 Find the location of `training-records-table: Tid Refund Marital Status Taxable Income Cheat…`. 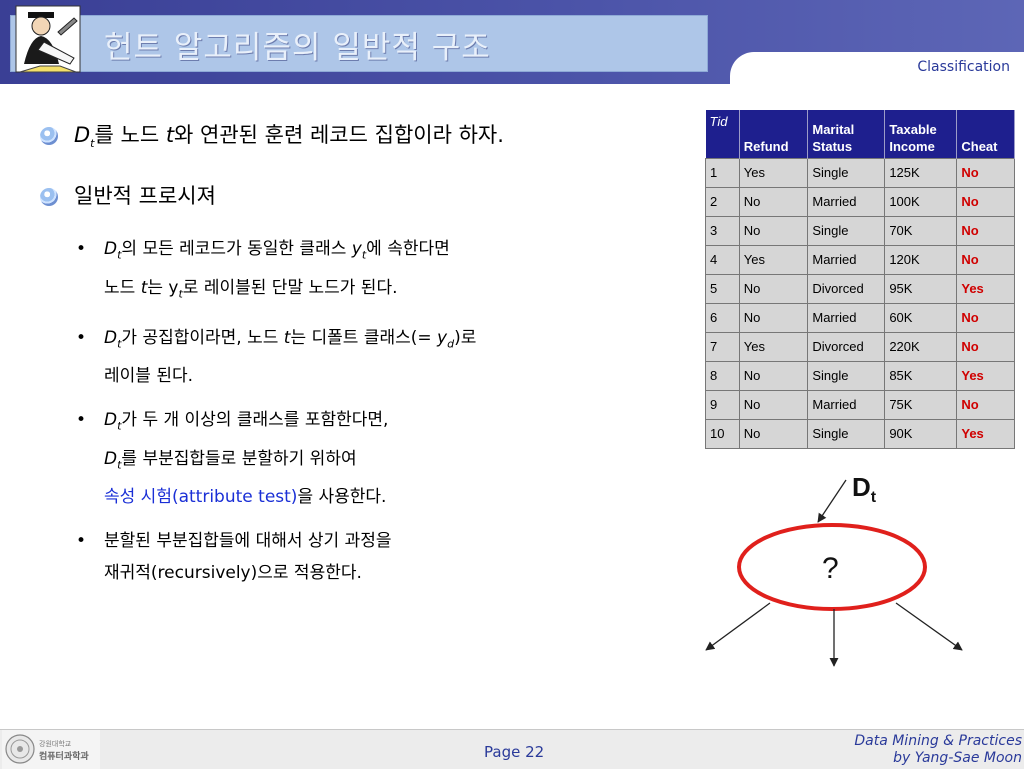

training-records-table: Tid Refund Marital Status Taxable Income Cheat… is located at coordinates (860, 279).